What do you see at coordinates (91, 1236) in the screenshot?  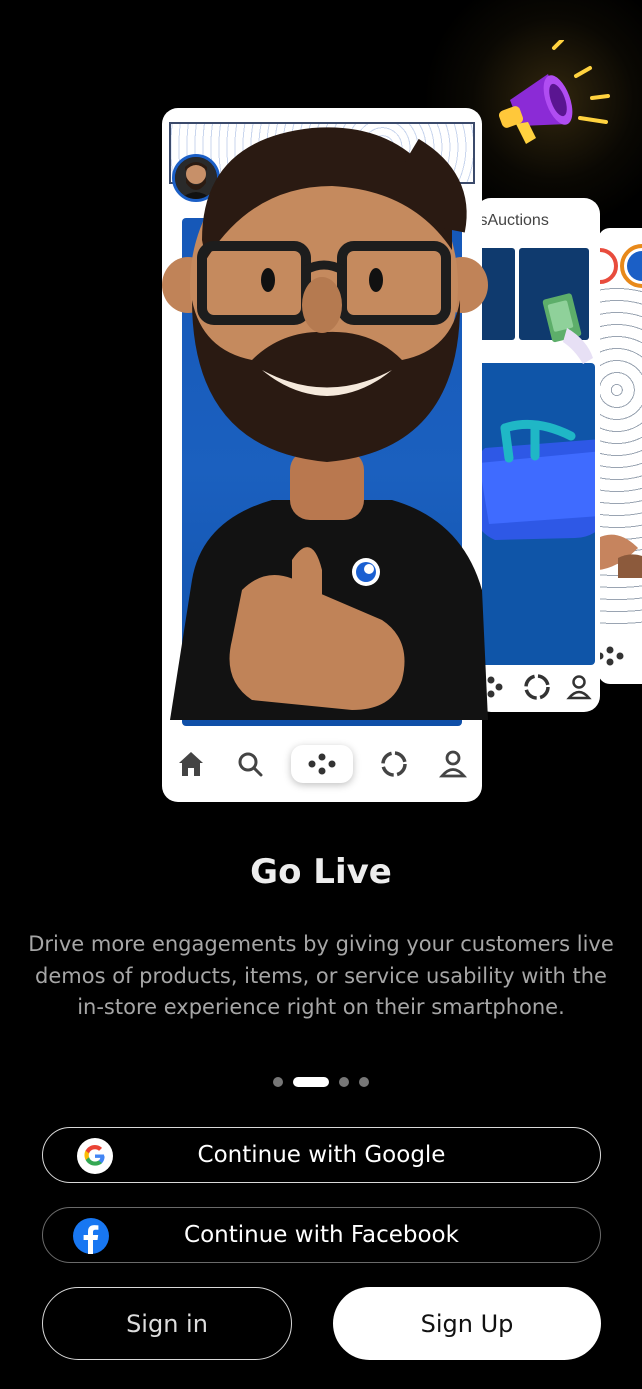 I see `facebook-icon` at bounding box center [91, 1236].